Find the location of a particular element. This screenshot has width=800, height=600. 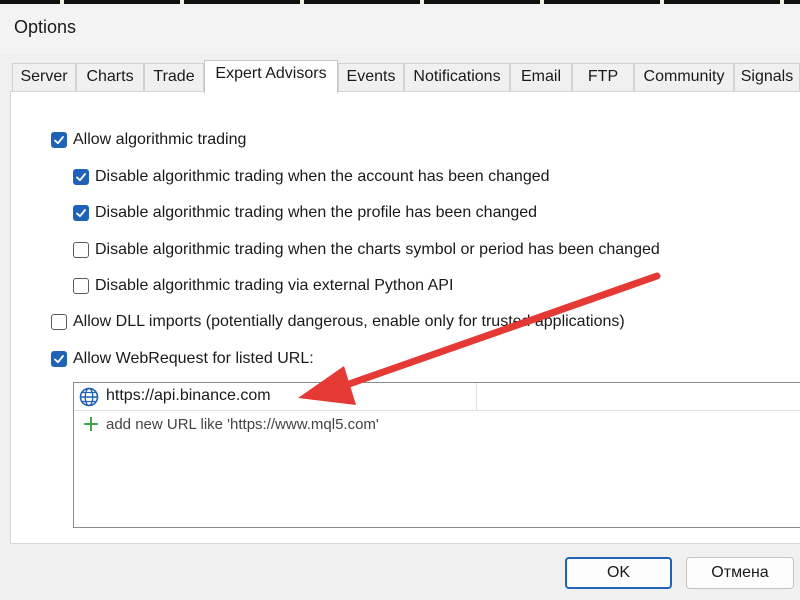

tab-signals: Signals is located at coordinates (767, 77).